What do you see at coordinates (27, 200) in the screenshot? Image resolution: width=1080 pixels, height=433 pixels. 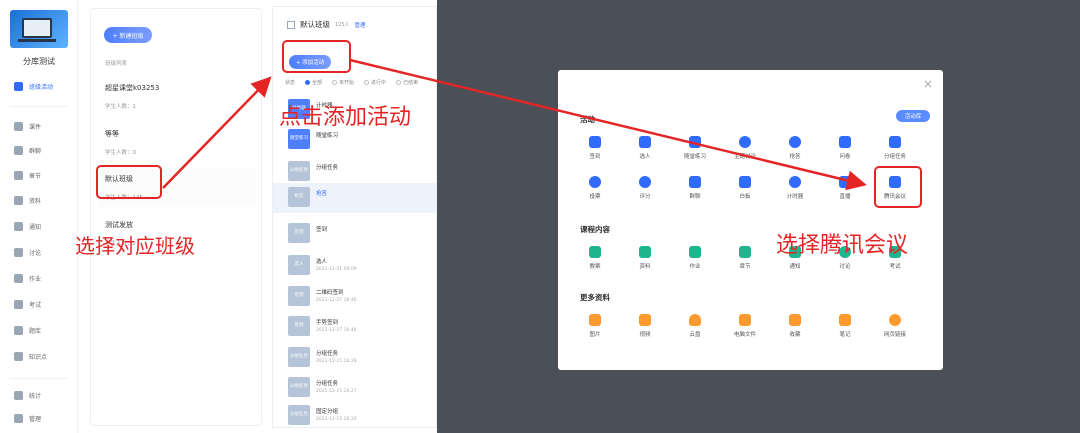 I see `nav-item-materials: 资料` at bounding box center [27, 200].